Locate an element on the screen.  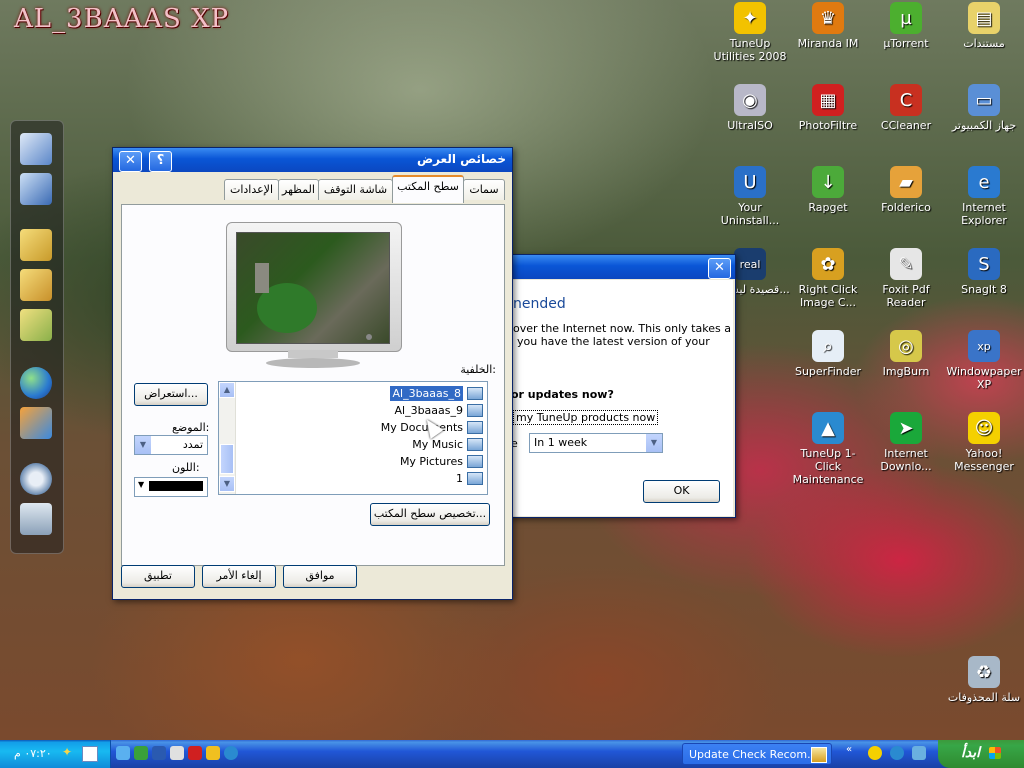
list-item: My Music is located at coordinates (447, 444).